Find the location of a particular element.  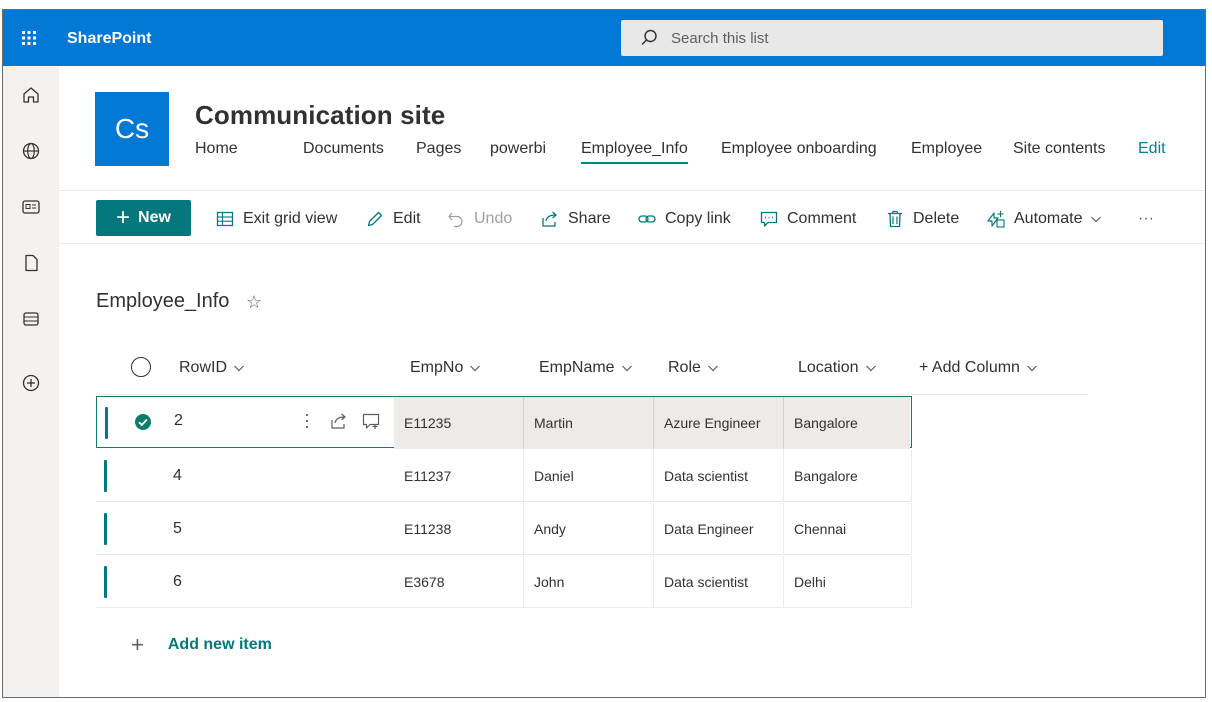

search-input is located at coordinates (891, 38).